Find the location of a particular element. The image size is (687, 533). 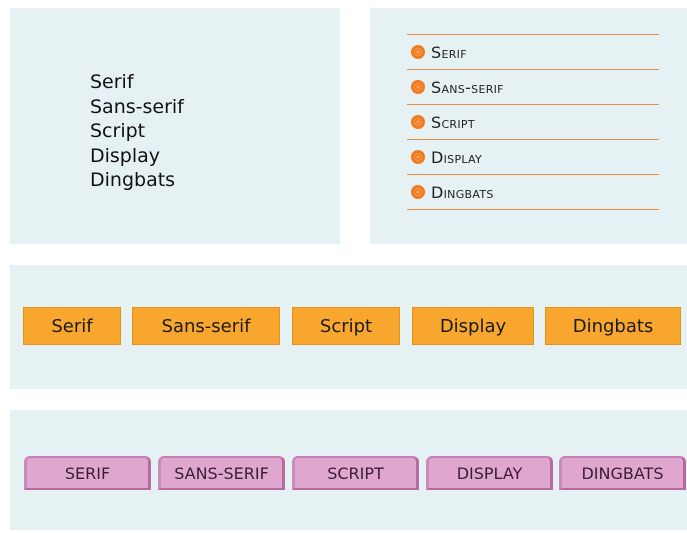

orange-menu-button-dingbats: Dingbats is located at coordinates (613, 326).